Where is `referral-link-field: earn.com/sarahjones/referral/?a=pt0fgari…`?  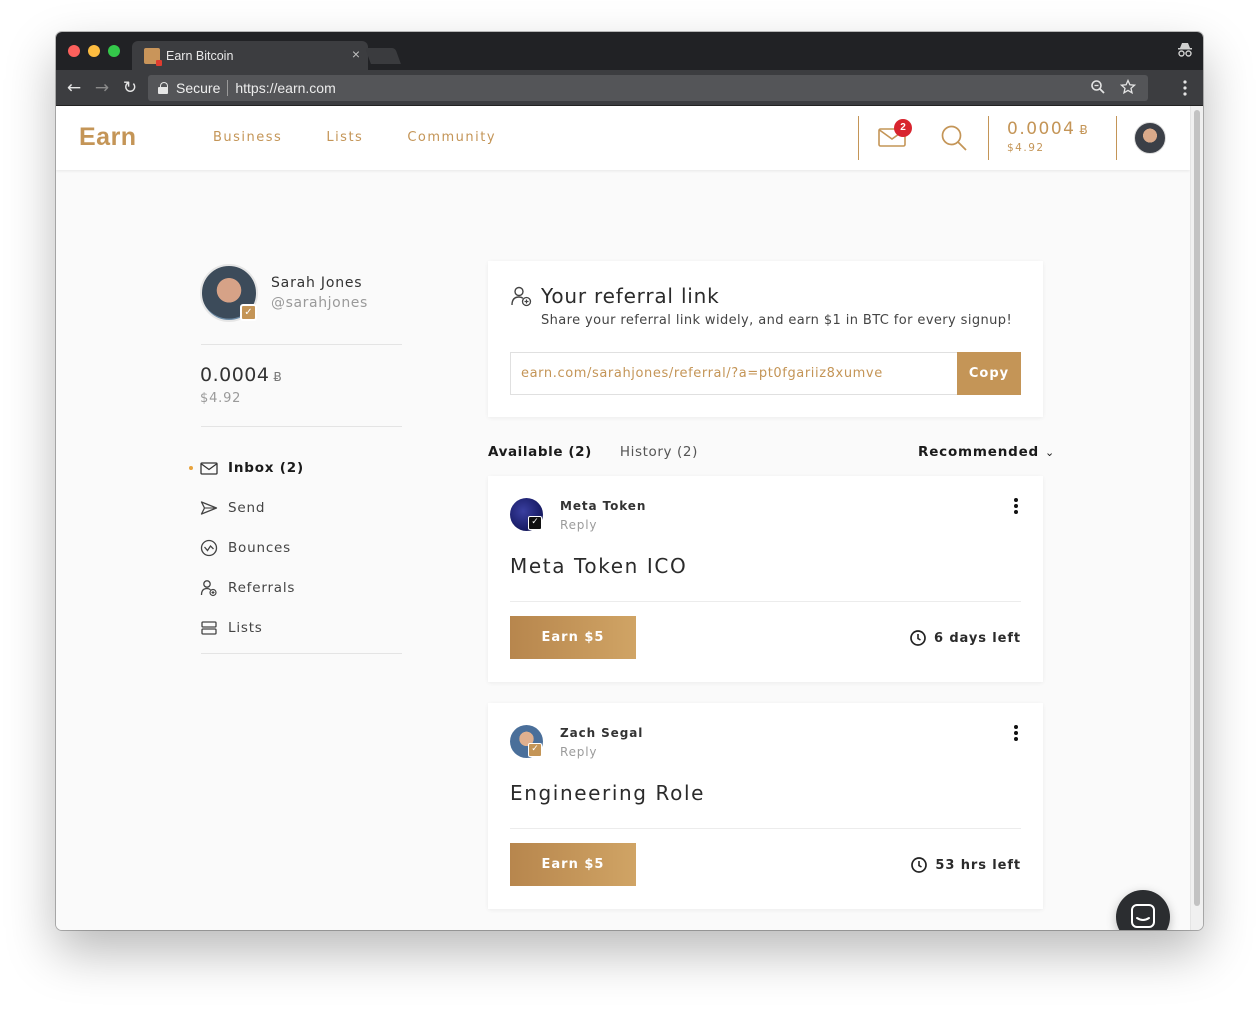
referral-link-field: earn.com/sarahjones/referral/?a=pt0fgari… is located at coordinates (734, 373).